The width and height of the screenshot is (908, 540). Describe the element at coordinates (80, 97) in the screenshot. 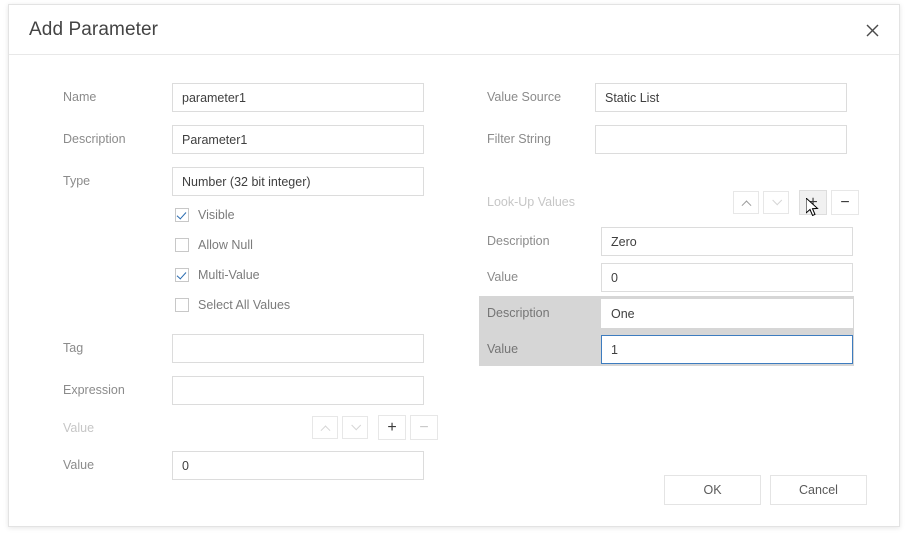

I see `name-label: Name` at that location.